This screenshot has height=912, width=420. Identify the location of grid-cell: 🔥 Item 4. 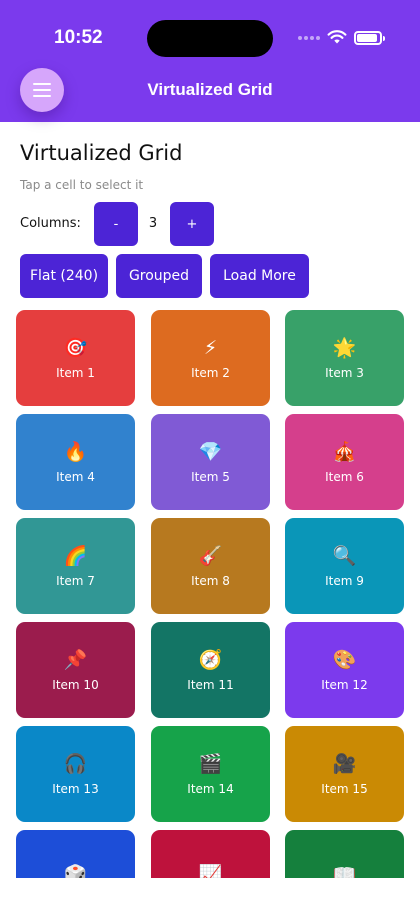
(75, 462).